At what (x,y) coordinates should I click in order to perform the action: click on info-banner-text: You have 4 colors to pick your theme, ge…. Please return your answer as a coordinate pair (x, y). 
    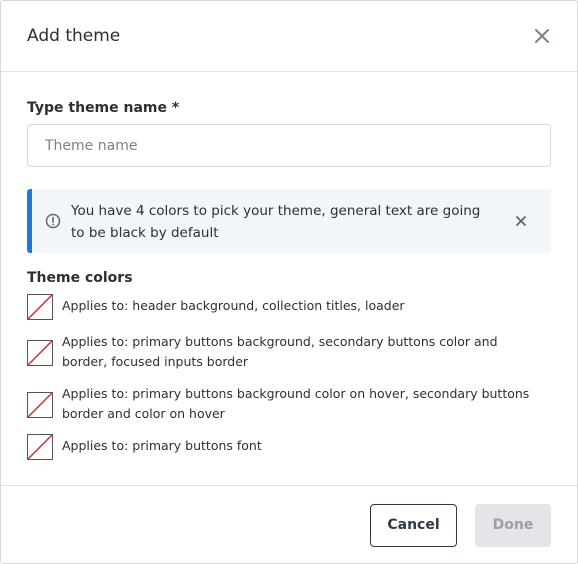
    Looking at the image, I should click on (276, 222).